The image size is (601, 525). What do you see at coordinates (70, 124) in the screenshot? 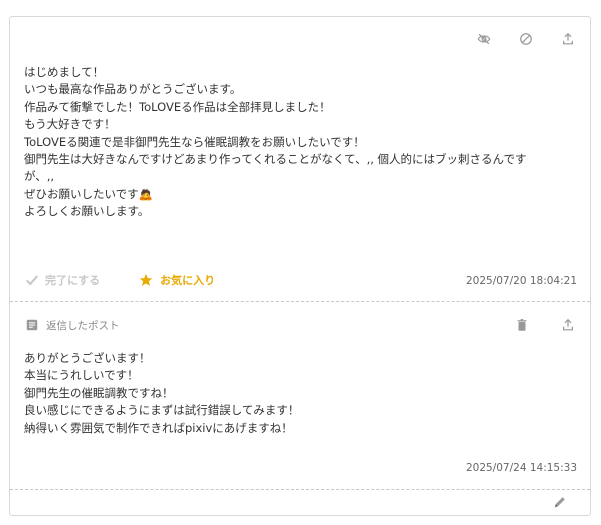
I see `post-line: もう大好きです！` at bounding box center [70, 124].